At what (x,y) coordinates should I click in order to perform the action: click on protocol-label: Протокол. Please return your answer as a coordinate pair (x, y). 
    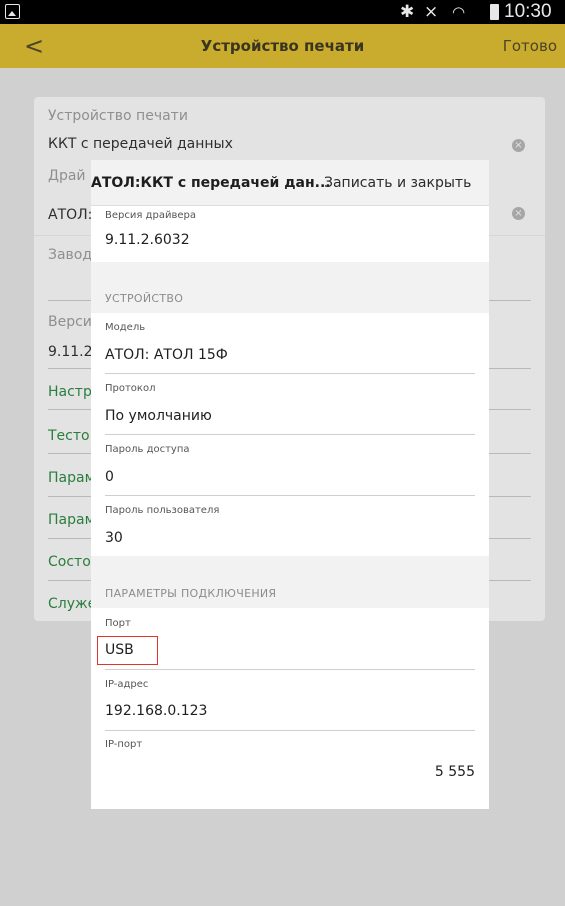
    Looking at the image, I should click on (130, 388).